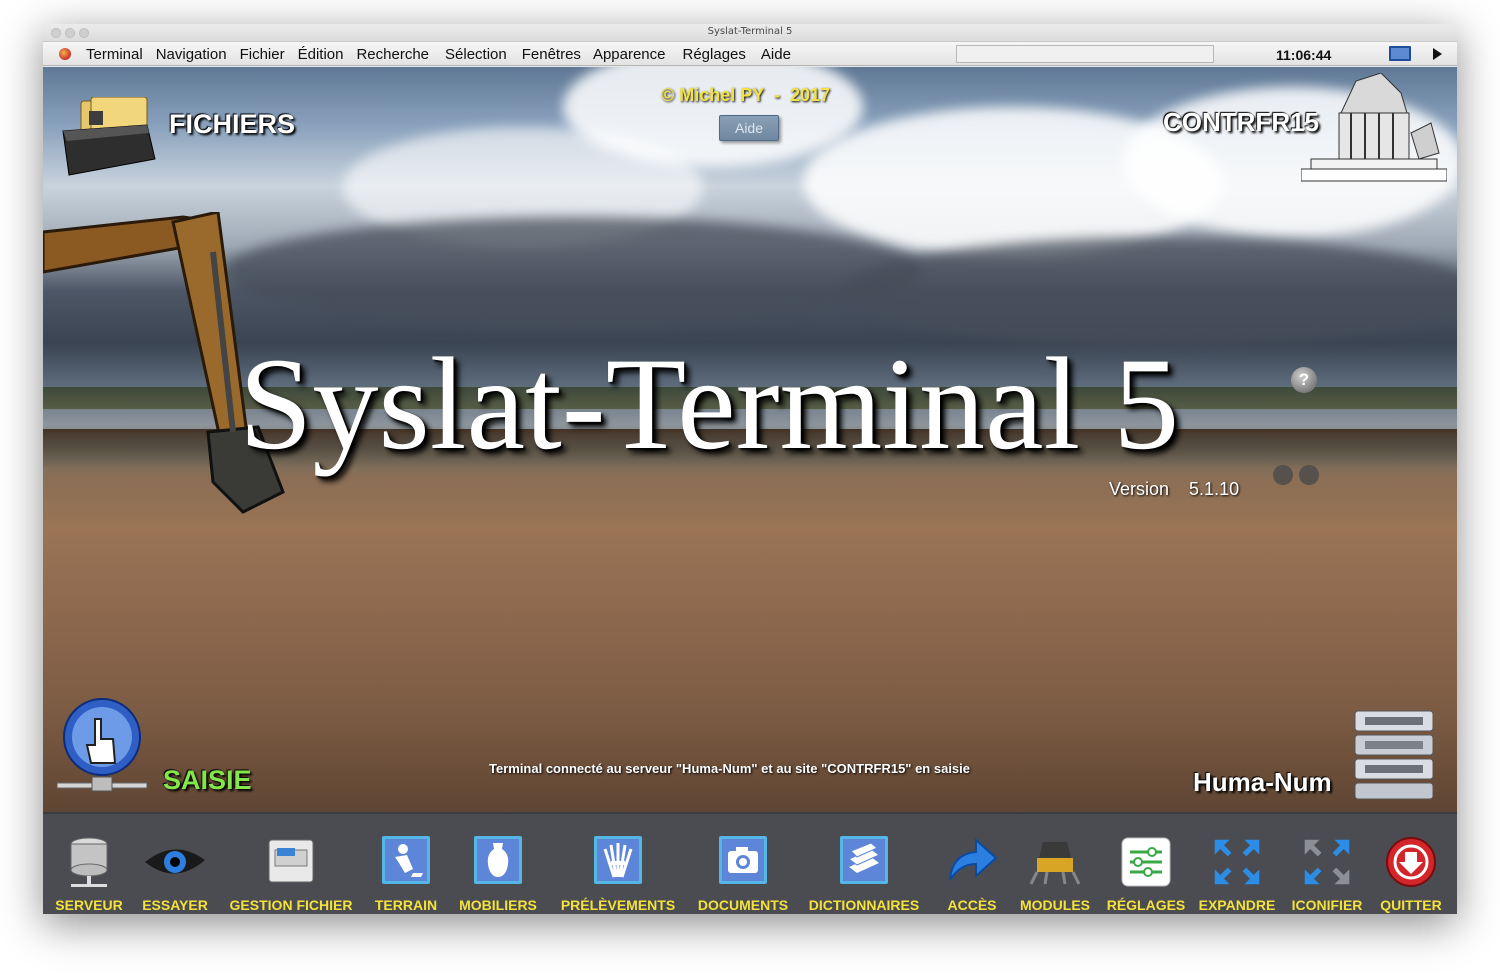 The width and height of the screenshot is (1500, 975). What do you see at coordinates (1241, 122) in the screenshot?
I see `site-label: CONTRFR15` at bounding box center [1241, 122].